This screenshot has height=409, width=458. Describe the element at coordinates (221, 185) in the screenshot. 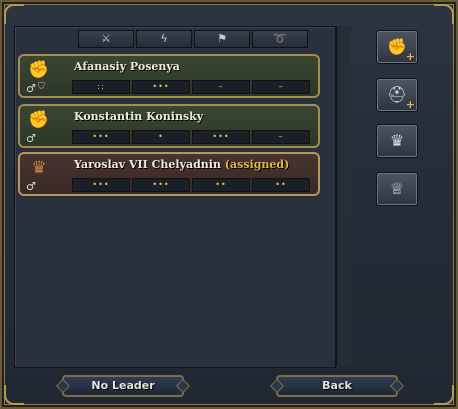

I see `stat-manuever: ••` at that location.